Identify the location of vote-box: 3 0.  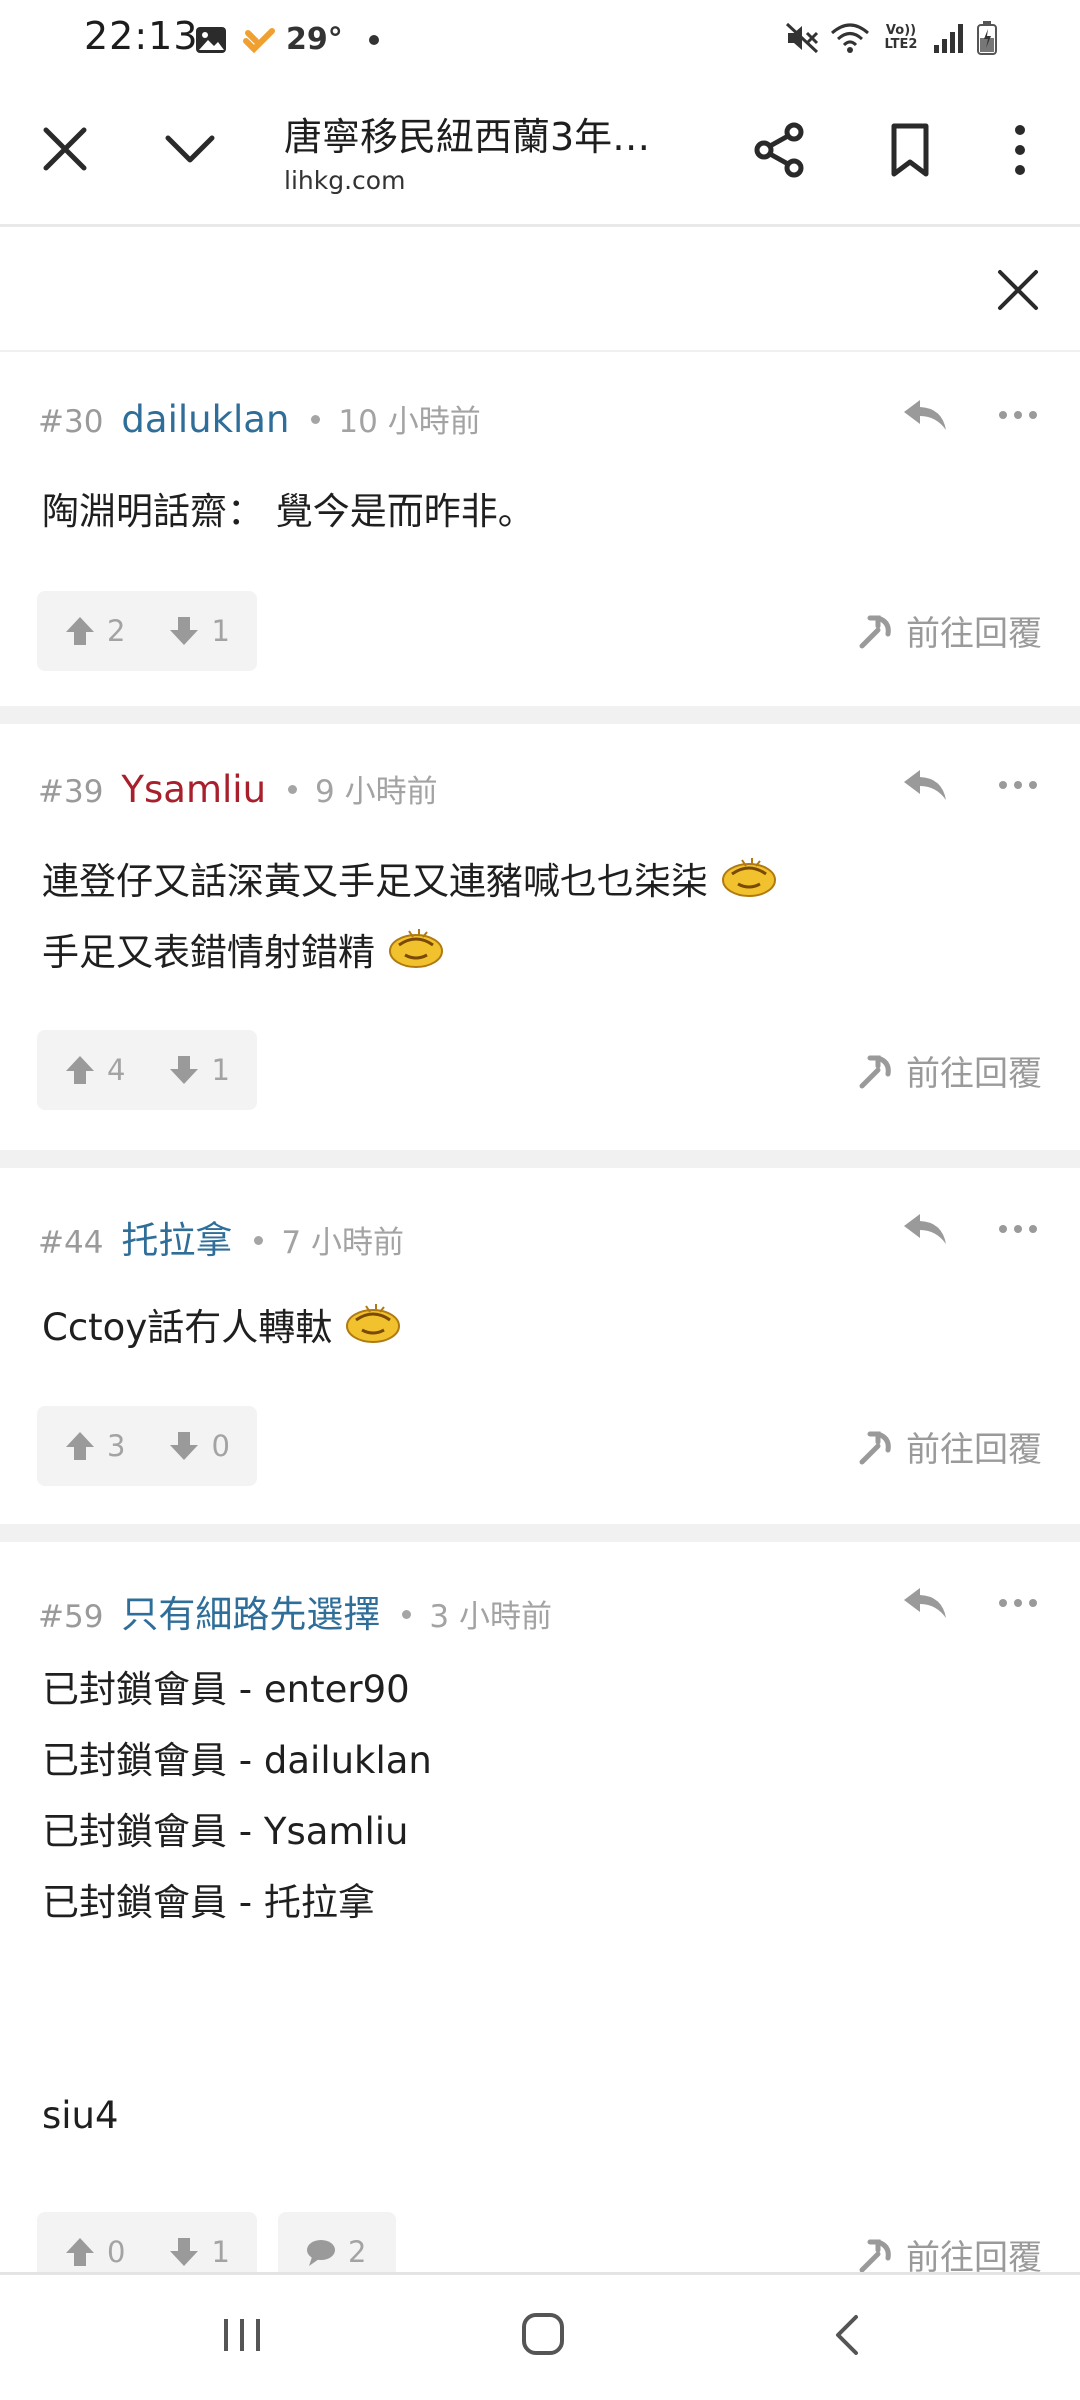
(147, 1446).